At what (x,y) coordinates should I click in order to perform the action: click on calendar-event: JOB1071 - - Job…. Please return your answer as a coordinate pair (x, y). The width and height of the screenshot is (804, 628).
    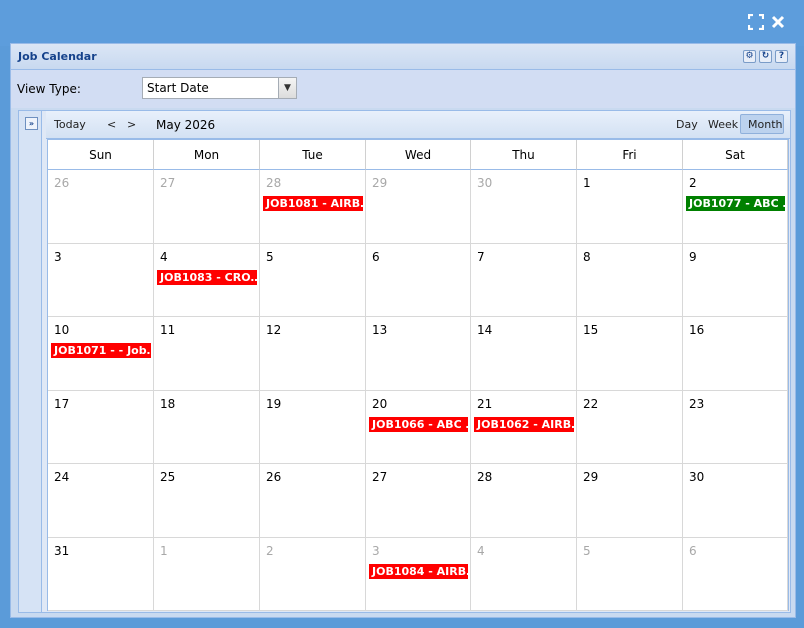
    Looking at the image, I should click on (101, 350).